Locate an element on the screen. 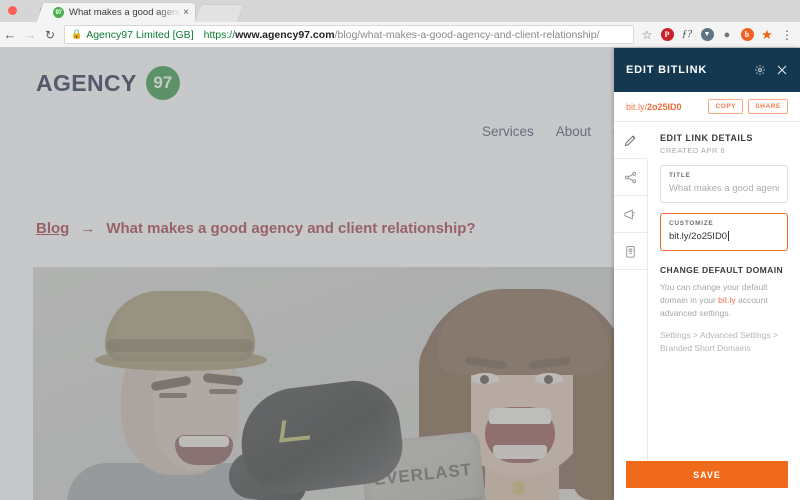 The width and height of the screenshot is (800, 500). panel-header: EDIT BITLINK is located at coordinates (707, 70).